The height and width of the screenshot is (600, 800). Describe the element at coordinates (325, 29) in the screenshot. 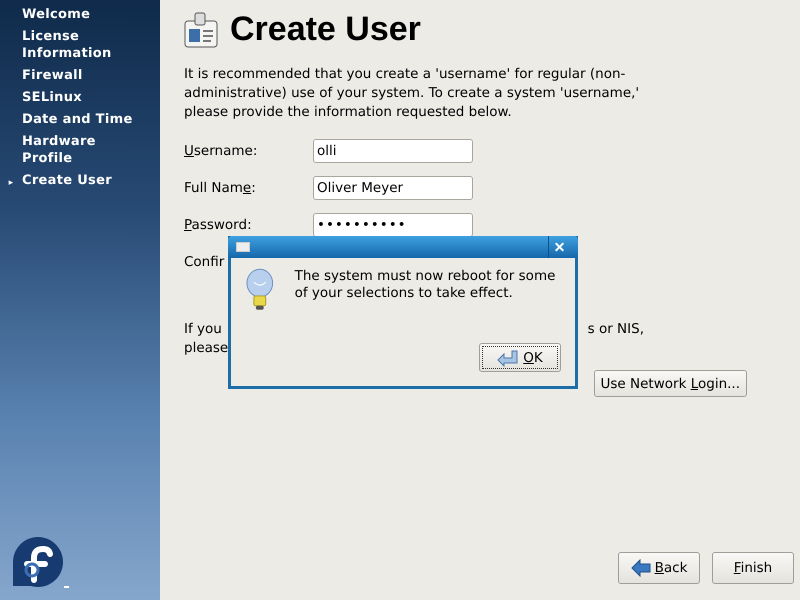

I see `page-title: Create User` at that location.